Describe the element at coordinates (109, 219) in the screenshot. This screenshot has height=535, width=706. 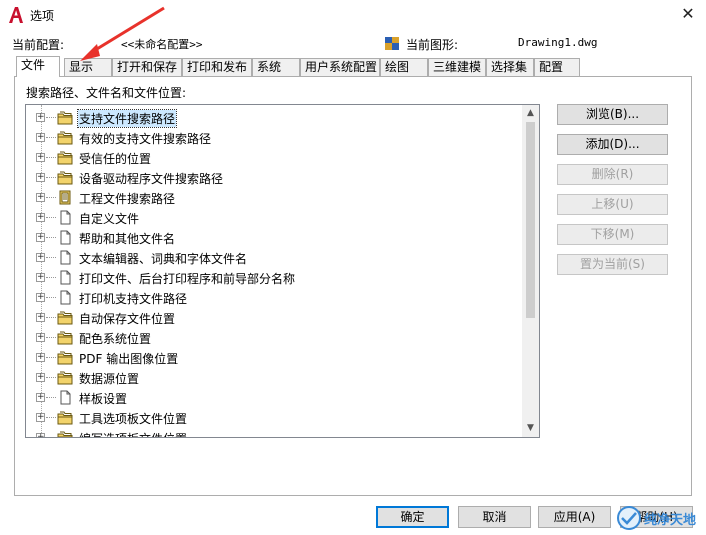
I see `tree-node-label: 自定义文件` at that location.